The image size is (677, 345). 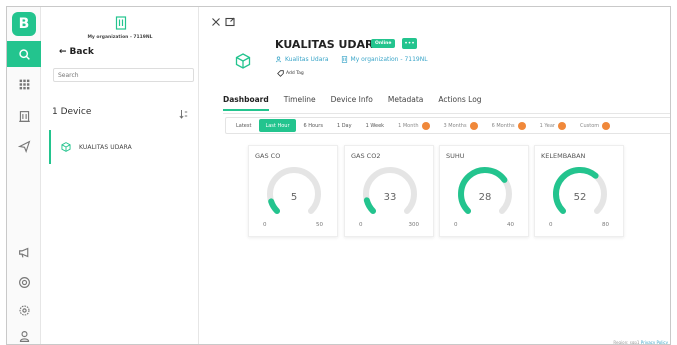 I want to click on range-latest: Latest, so click(x=243, y=125).